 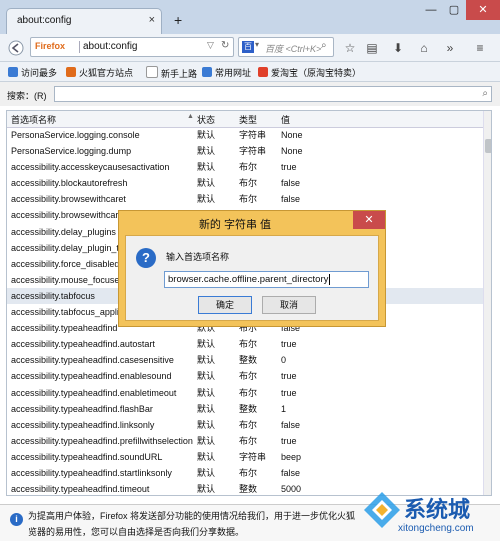 I want to click on pref-value: None, so click(x=292, y=151).